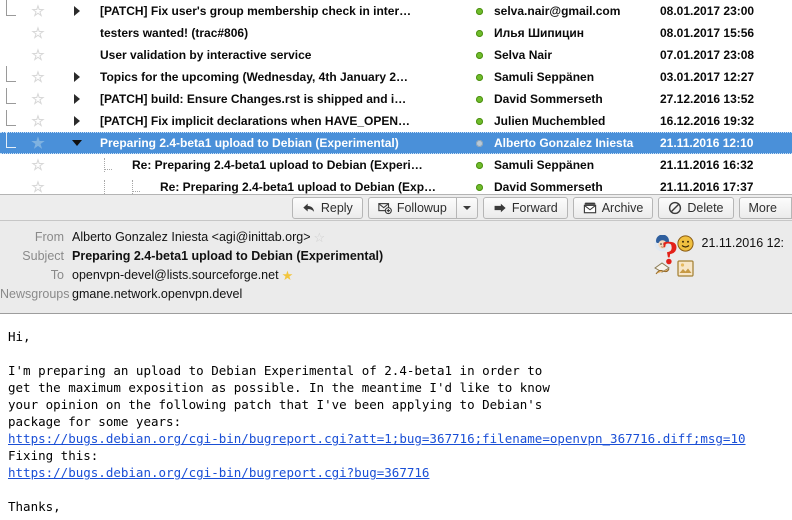 This screenshot has height=520, width=792. I want to click on more-button: More, so click(765, 207).